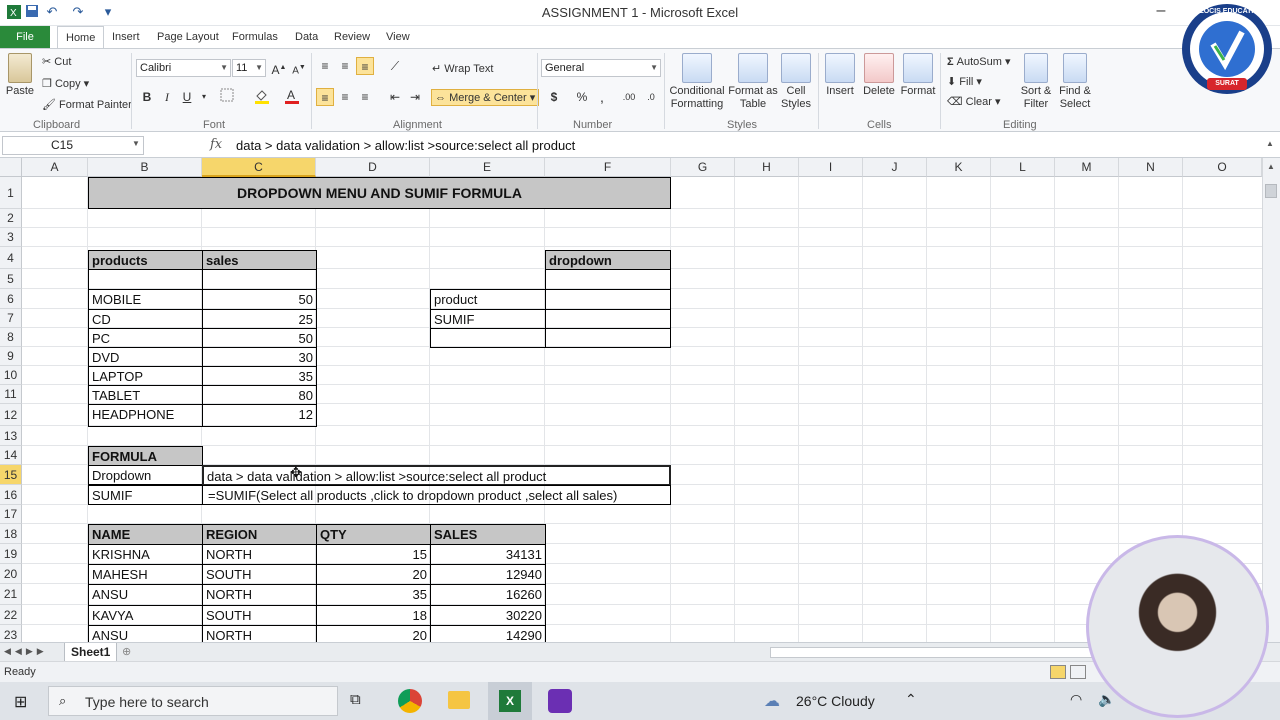  I want to click on tab-file: File, so click(25, 37).